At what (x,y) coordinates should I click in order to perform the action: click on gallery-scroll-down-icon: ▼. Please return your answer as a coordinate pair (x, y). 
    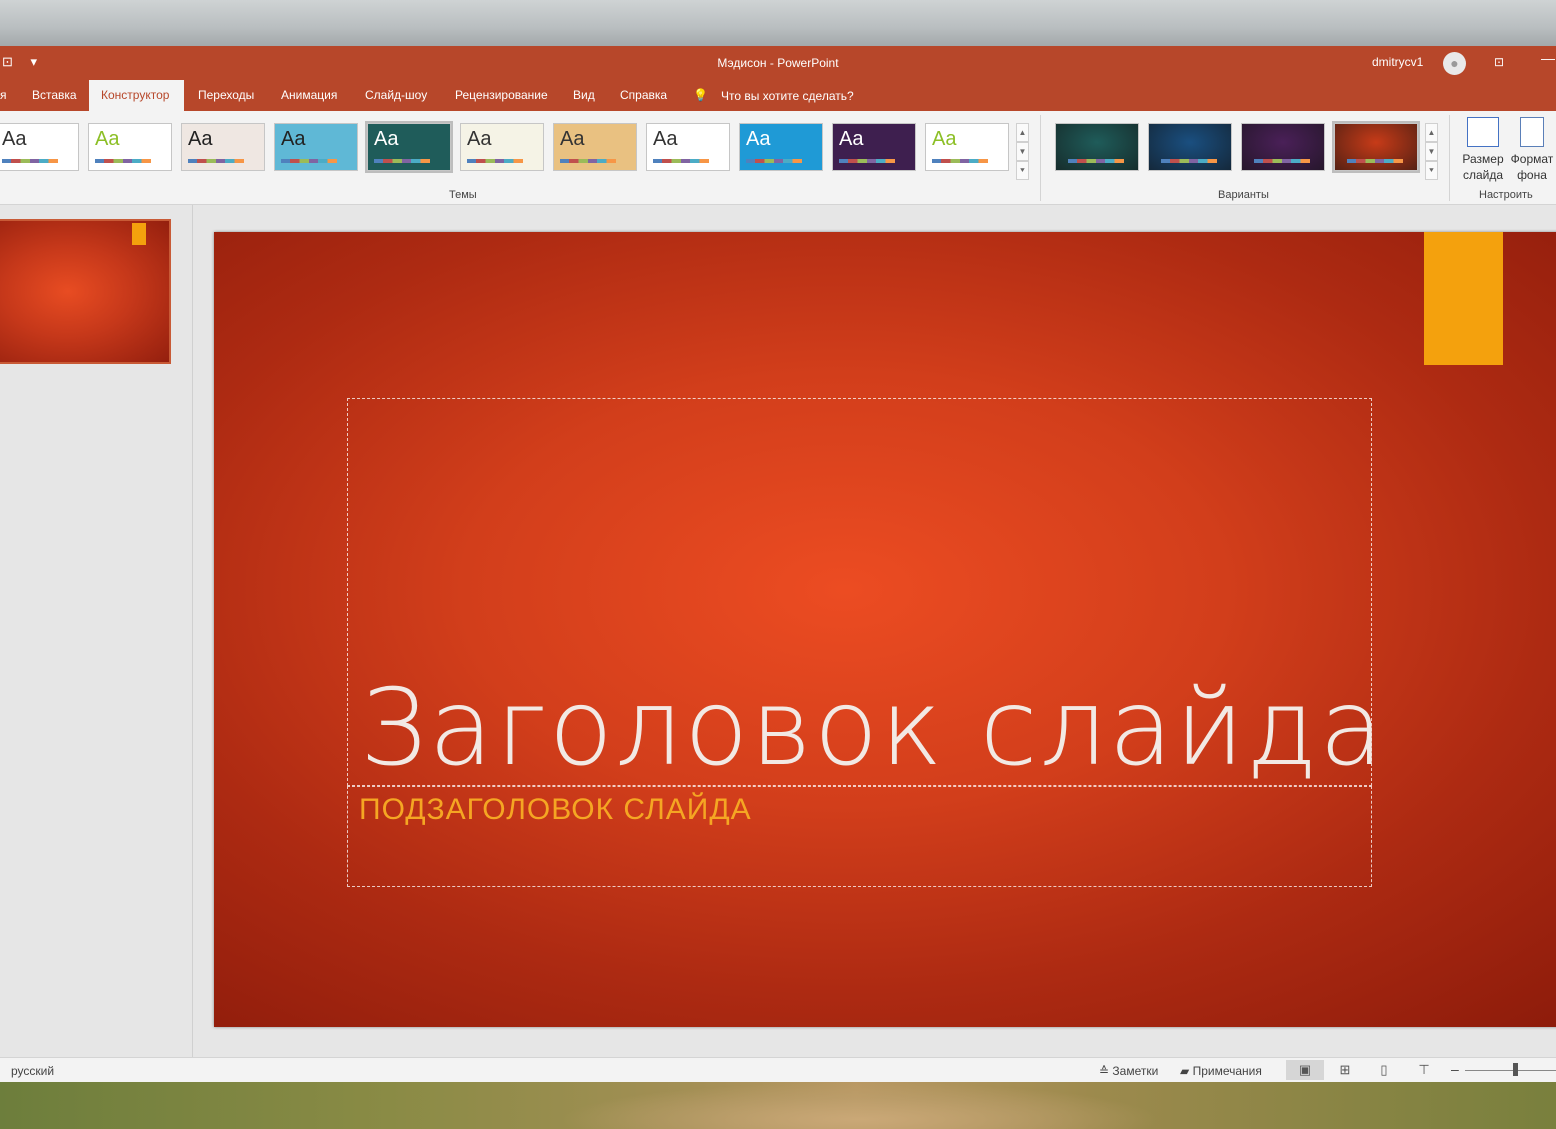
    Looking at the image, I should click on (1022, 151).